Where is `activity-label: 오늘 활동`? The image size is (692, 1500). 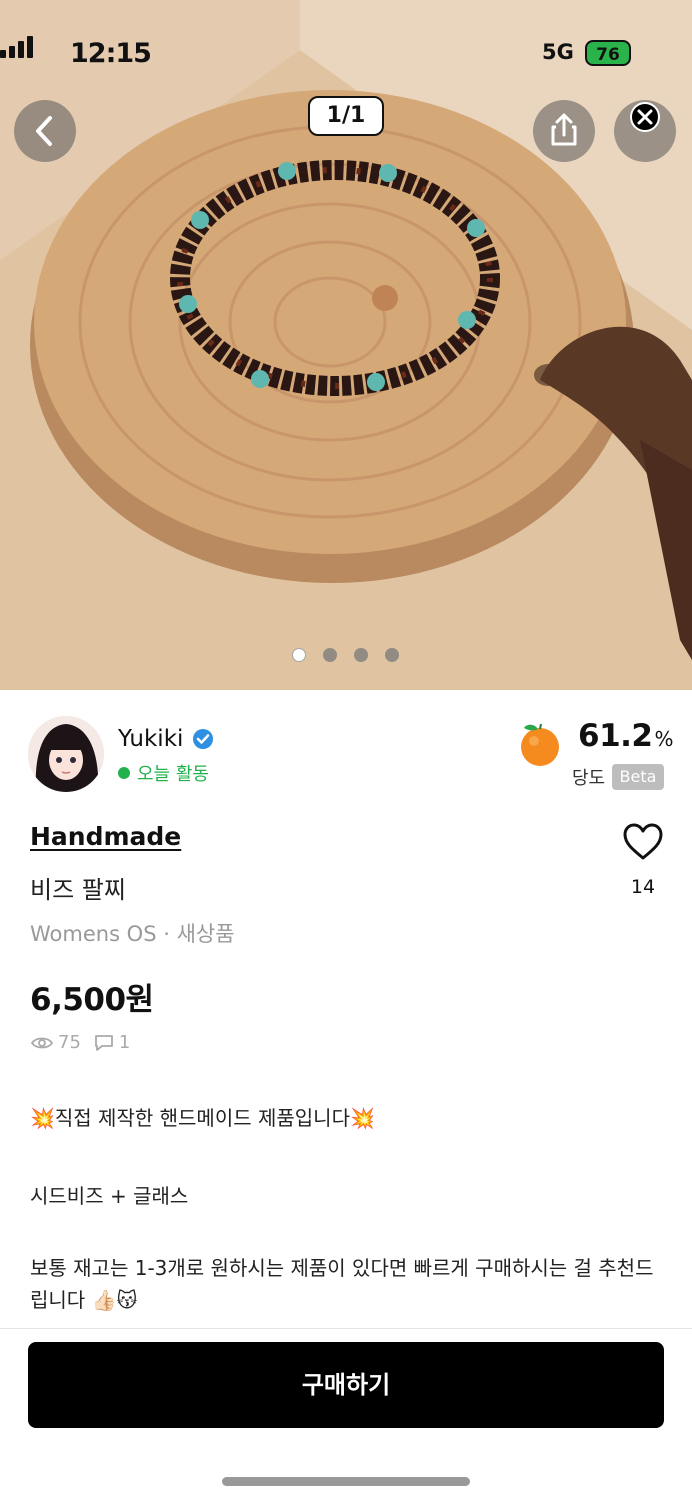
activity-label: 오늘 활동 is located at coordinates (173, 774).